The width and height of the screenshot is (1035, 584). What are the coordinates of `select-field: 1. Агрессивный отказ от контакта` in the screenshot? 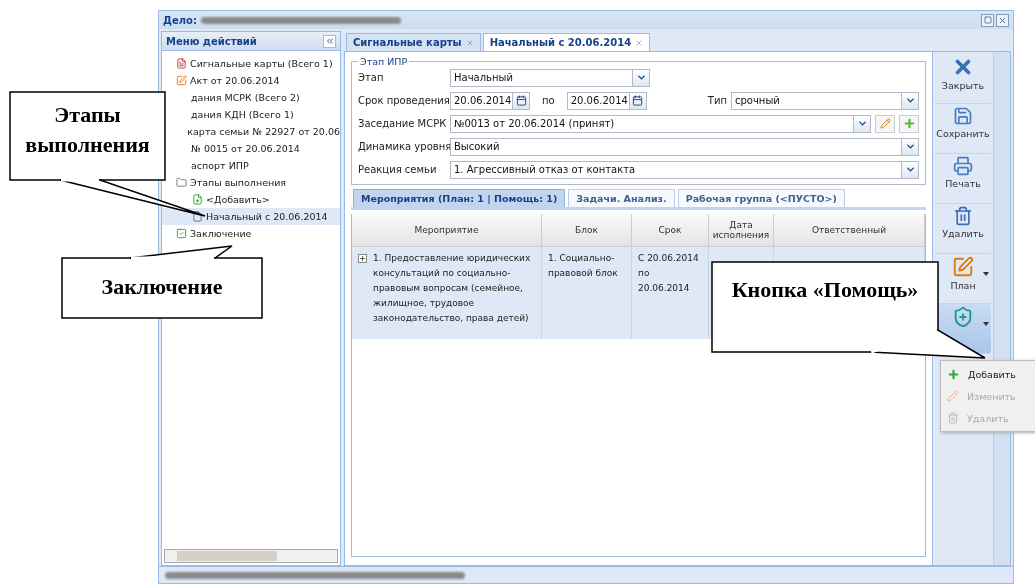 It's located at (684, 169).